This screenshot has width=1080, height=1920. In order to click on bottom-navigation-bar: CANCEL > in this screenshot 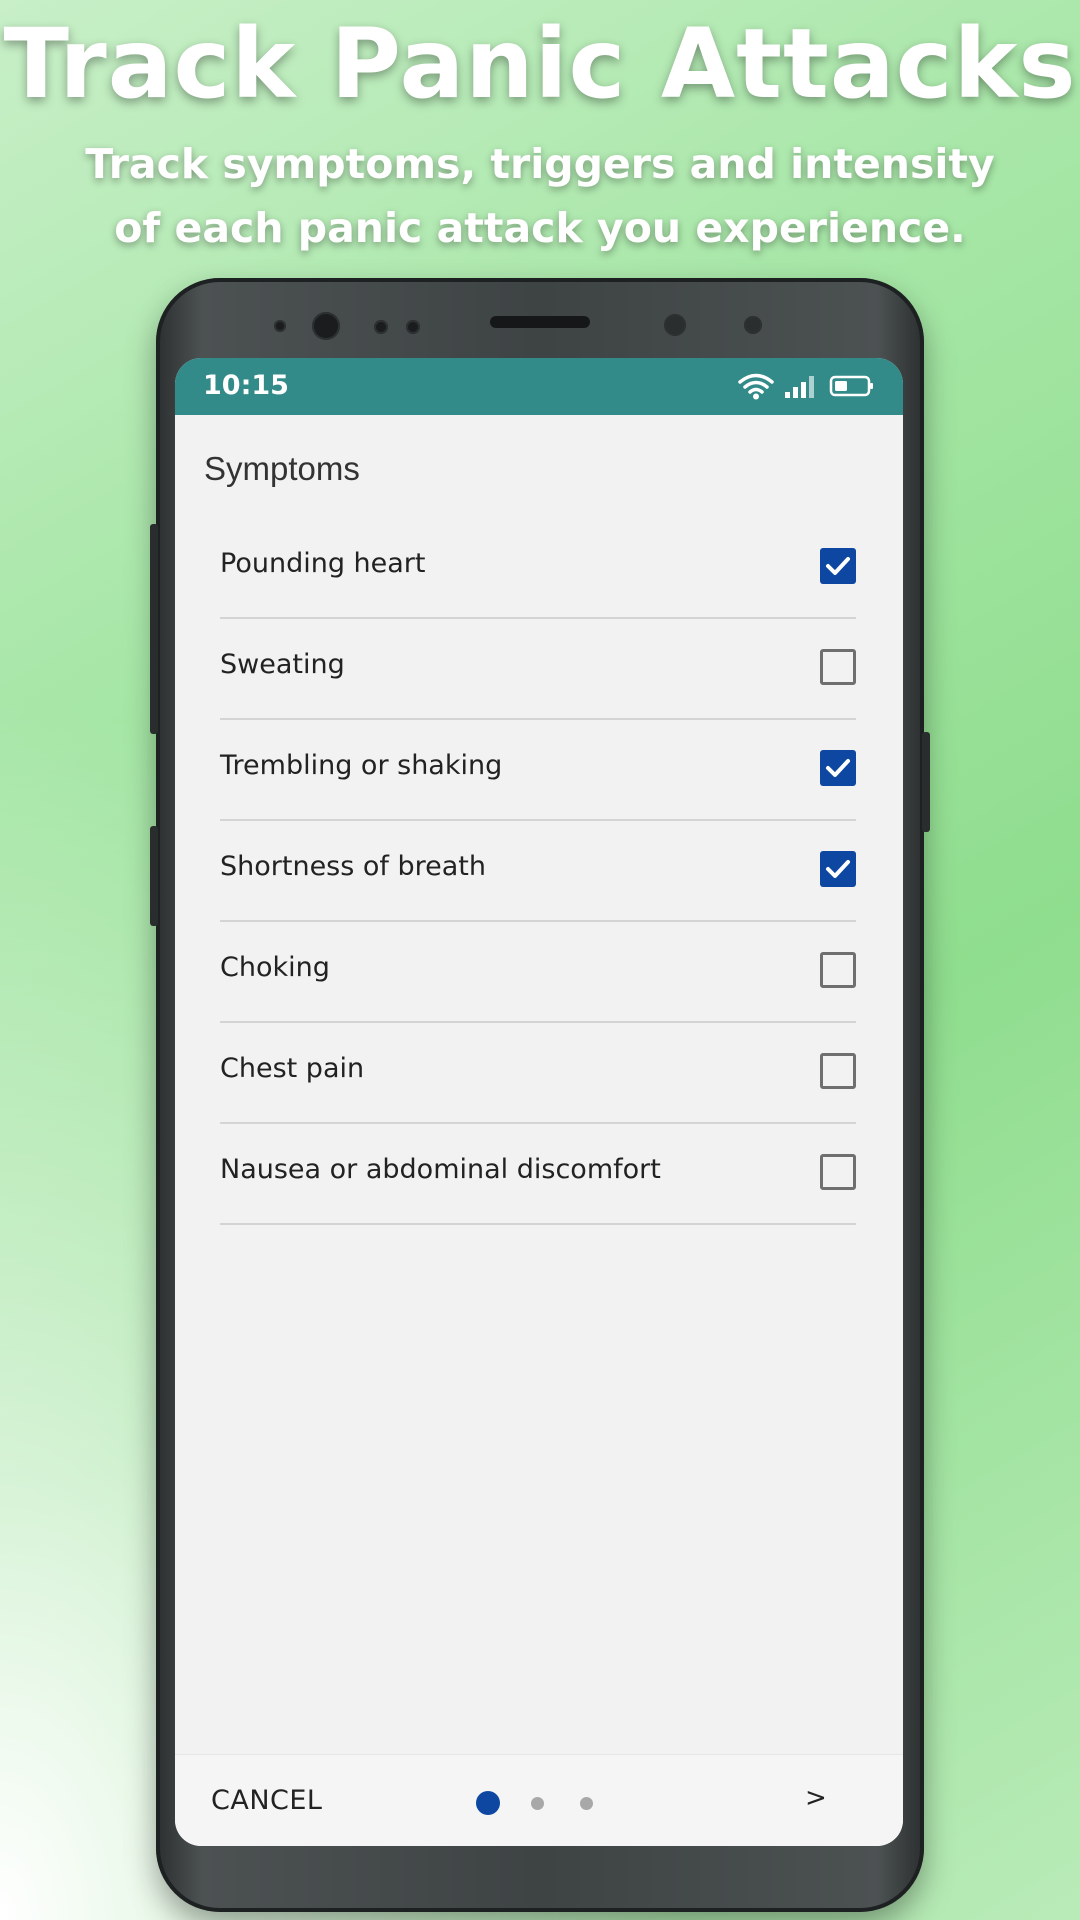, I will do `click(539, 1800)`.